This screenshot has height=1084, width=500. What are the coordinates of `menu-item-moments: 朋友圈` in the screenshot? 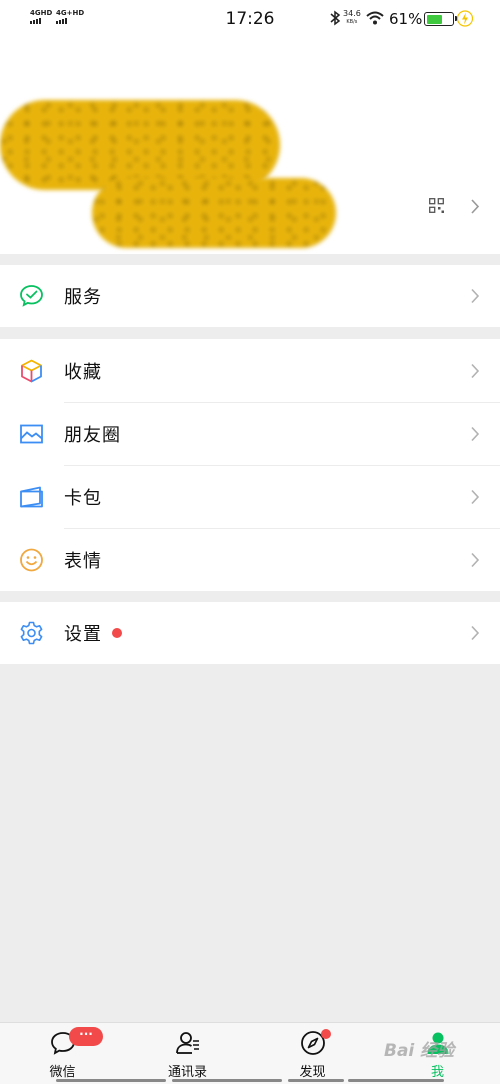 It's located at (250, 433).